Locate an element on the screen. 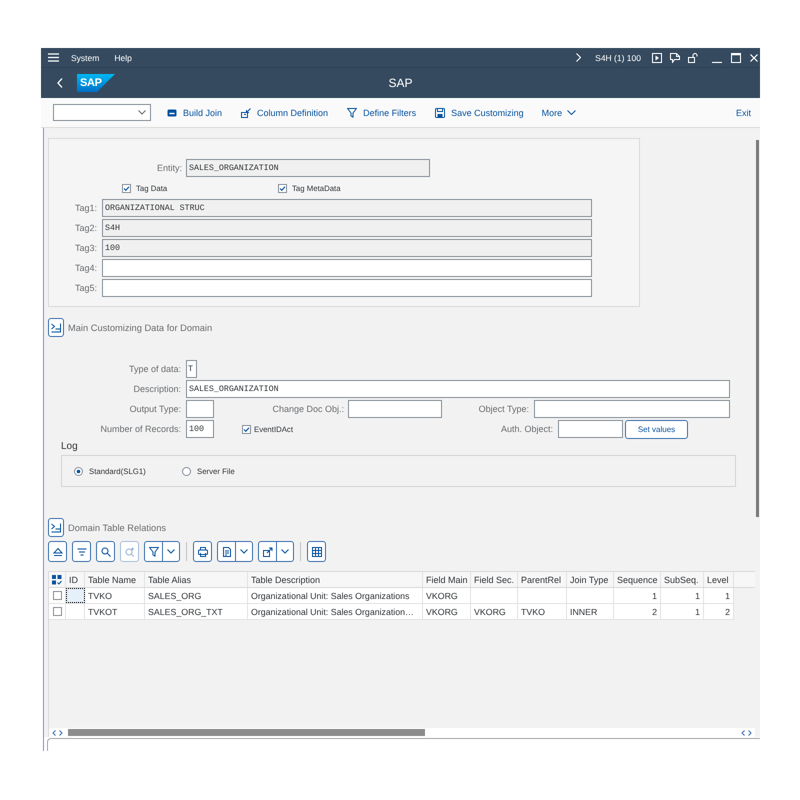 The image size is (800, 800). sort-icon is located at coordinates (81, 551).